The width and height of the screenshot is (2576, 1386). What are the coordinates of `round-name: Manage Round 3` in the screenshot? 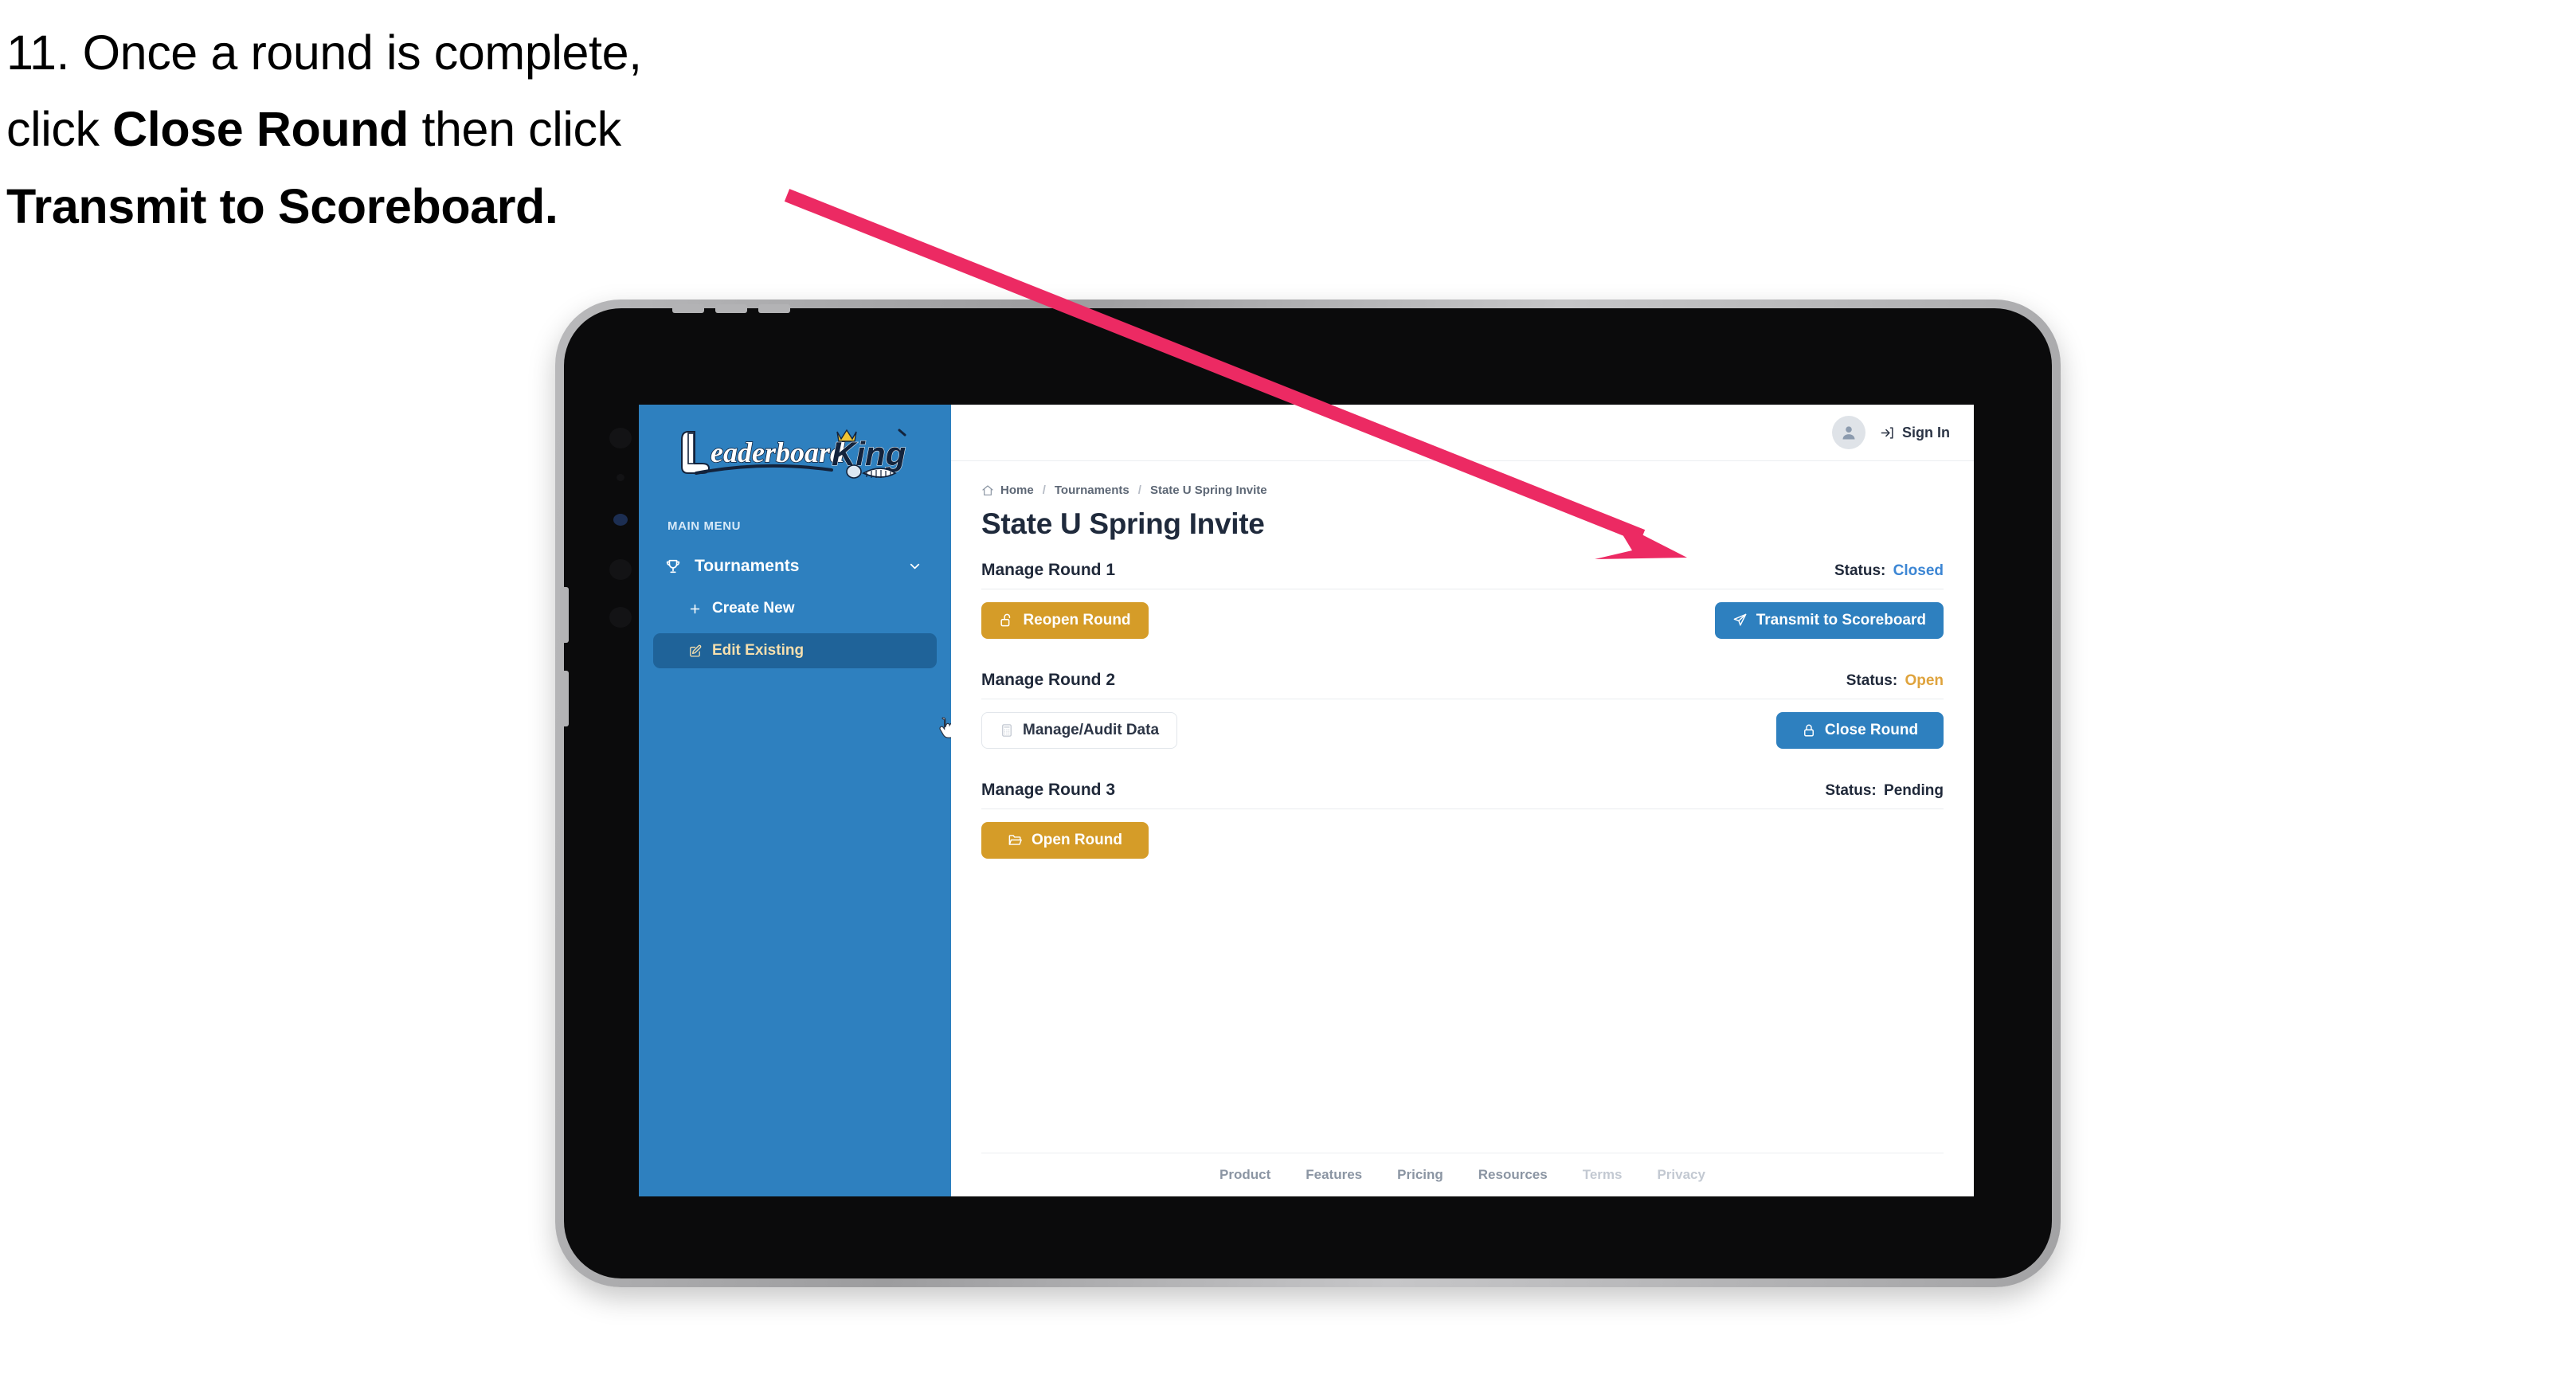 It's located at (1048, 789).